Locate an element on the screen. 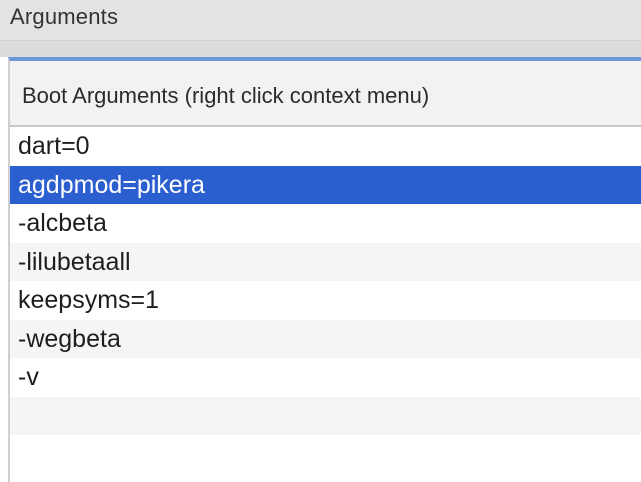  section-divider is located at coordinates (320, 49).